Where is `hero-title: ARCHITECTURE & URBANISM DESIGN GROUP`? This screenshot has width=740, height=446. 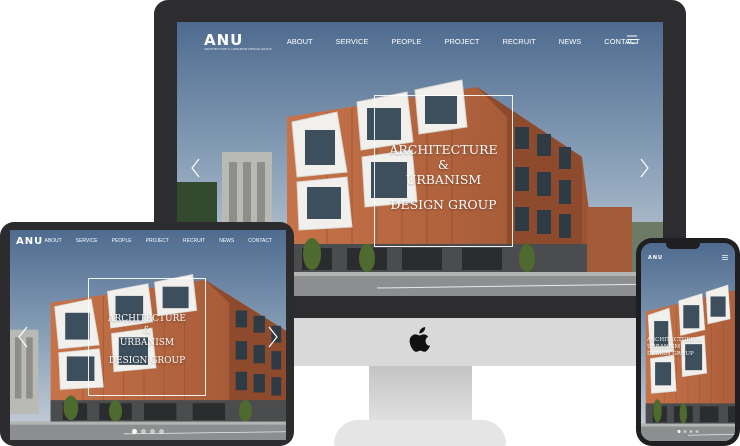 hero-title: ARCHITECTURE & URBANISM DESIGN GROUP is located at coordinates (688, 347).